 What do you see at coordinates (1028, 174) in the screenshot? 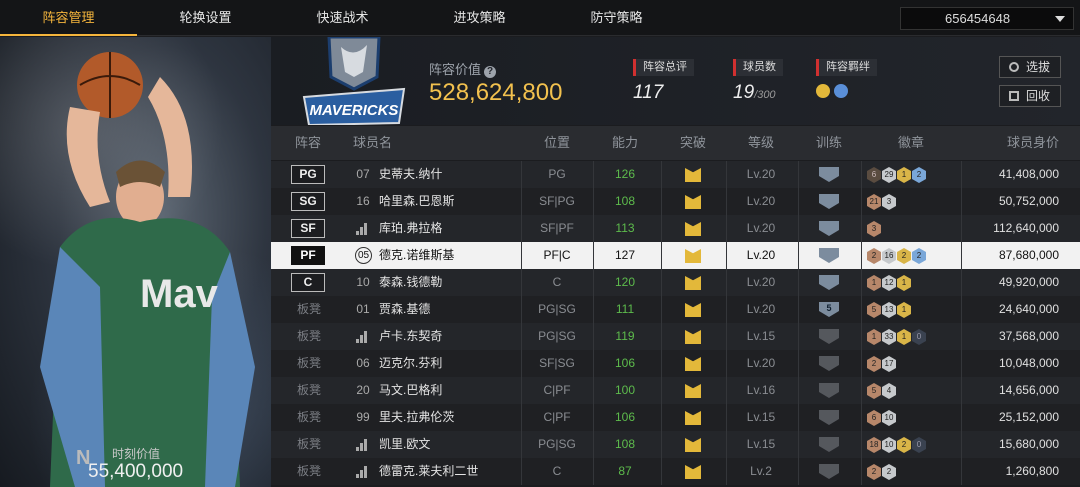
I see `player-value: 41,408,000` at bounding box center [1028, 174].